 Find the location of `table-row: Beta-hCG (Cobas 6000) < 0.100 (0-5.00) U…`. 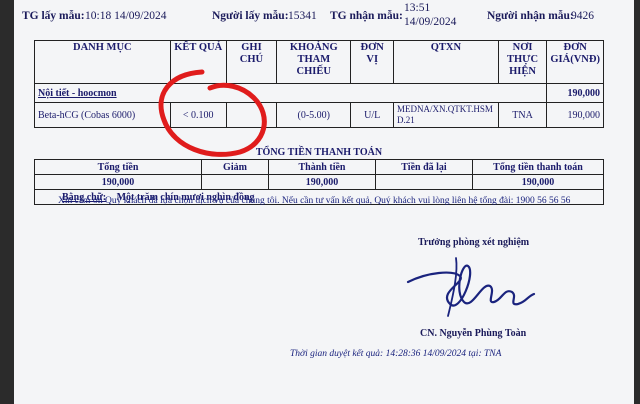

table-row: Beta-hCG (Cobas 6000) < 0.100 (0-5.00) U… is located at coordinates (319, 115).